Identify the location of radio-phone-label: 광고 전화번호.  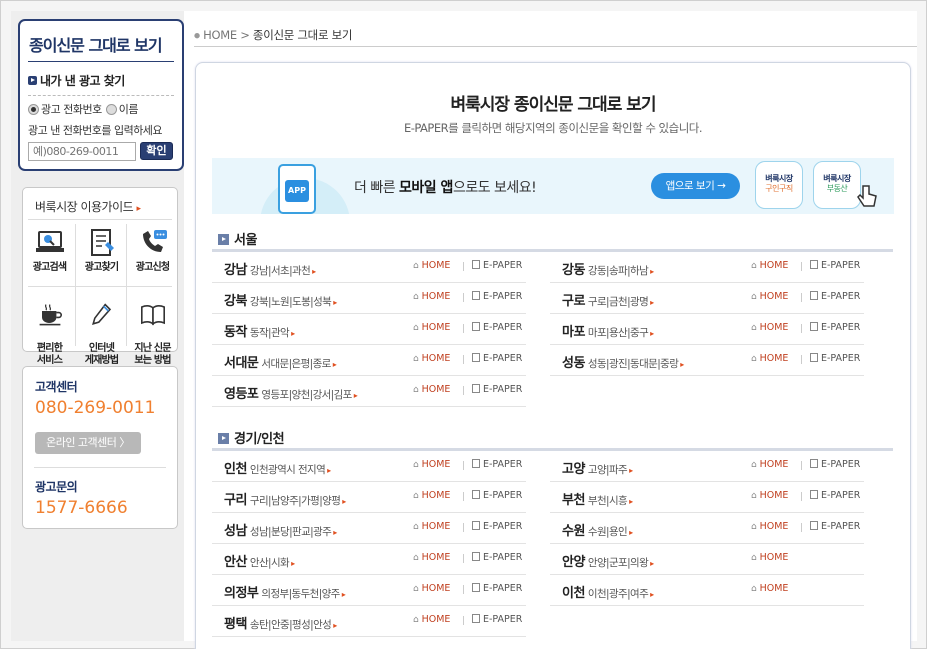
(71, 109).